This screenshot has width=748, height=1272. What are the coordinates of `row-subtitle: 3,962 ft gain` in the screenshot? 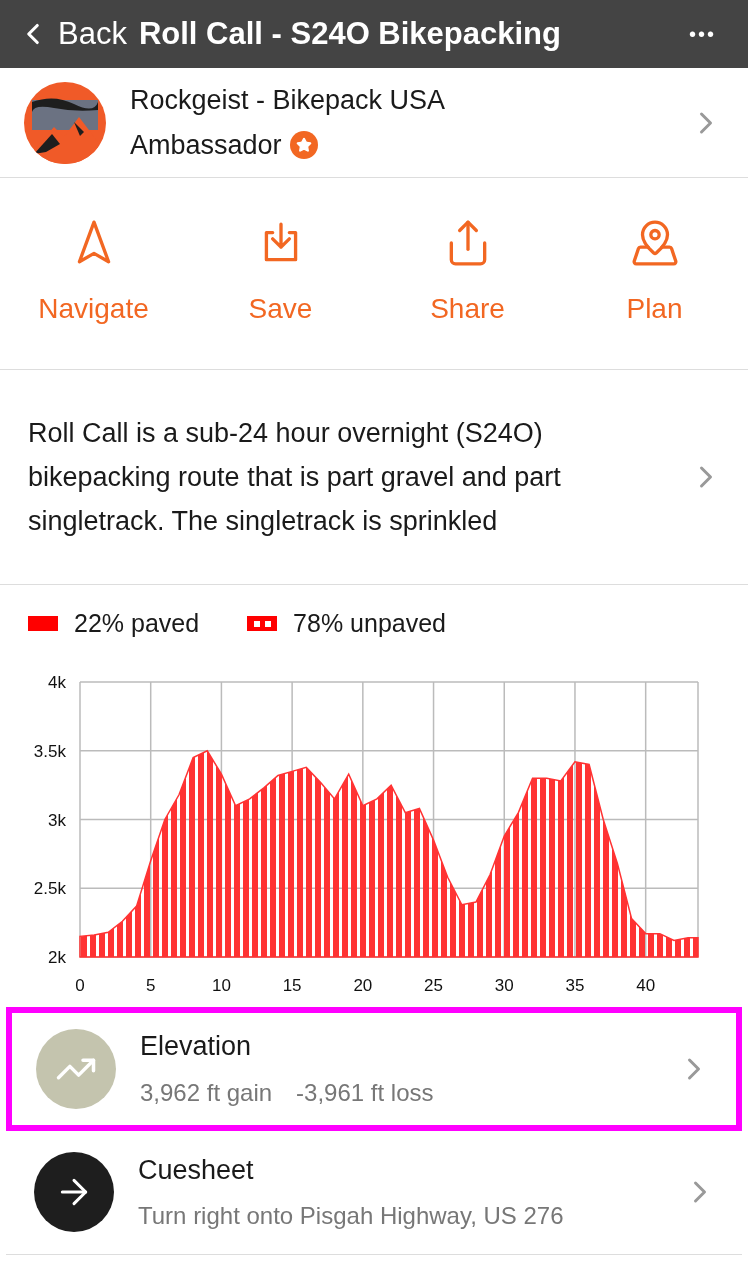 It's located at (206, 1092).